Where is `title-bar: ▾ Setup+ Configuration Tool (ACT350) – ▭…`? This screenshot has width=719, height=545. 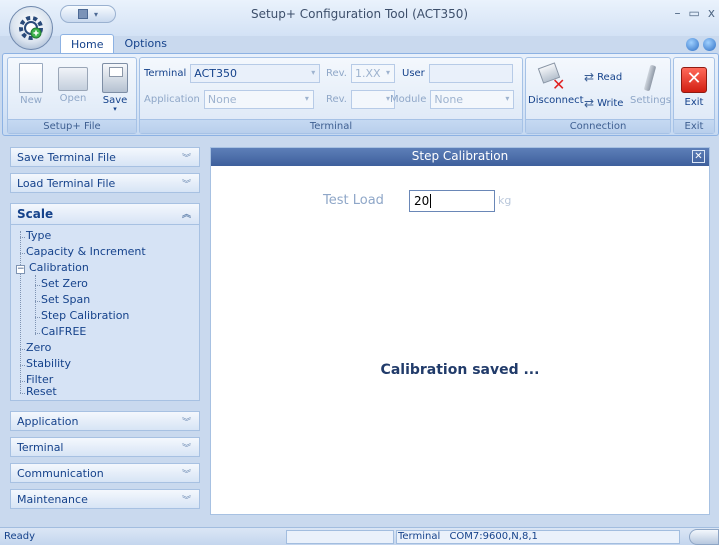
title-bar: ▾ Setup+ Configuration Tool (ACT350) – ▭… is located at coordinates (359, 18).